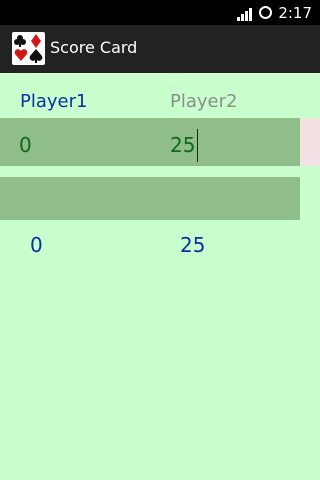  Describe the element at coordinates (274, 12) in the screenshot. I see `status-icons: 2:17` at that location.